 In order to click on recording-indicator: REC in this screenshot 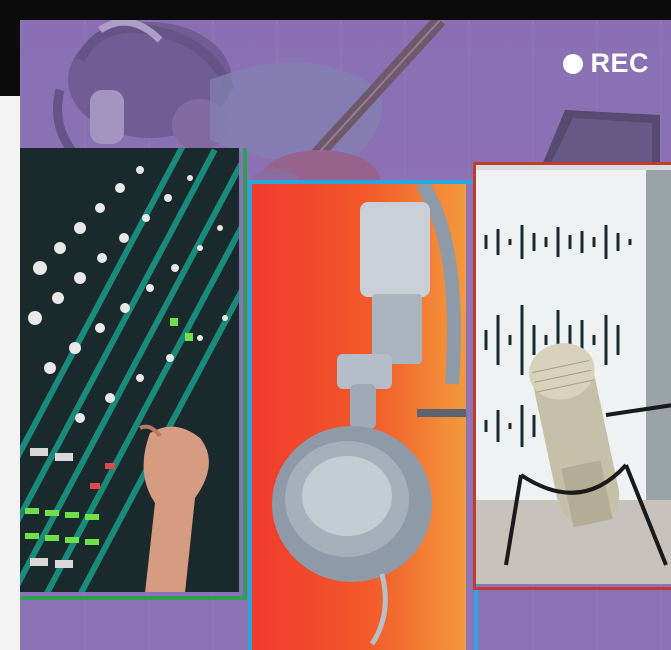, I will do `click(606, 63)`.